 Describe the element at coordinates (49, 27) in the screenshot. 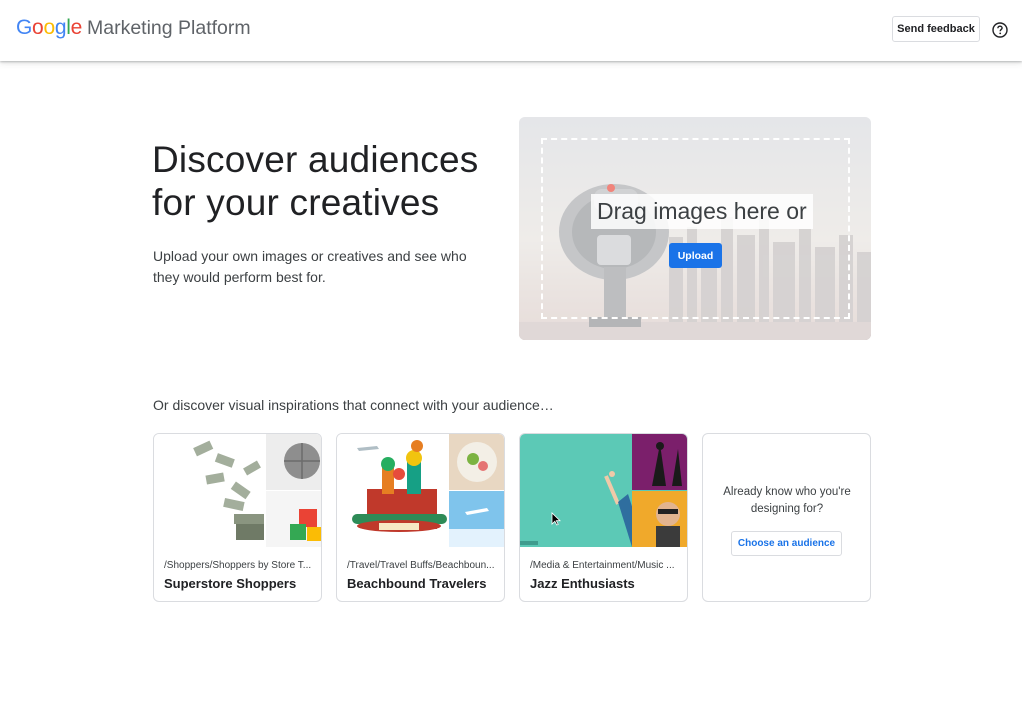

I see `logo-letter-o2: o` at that location.